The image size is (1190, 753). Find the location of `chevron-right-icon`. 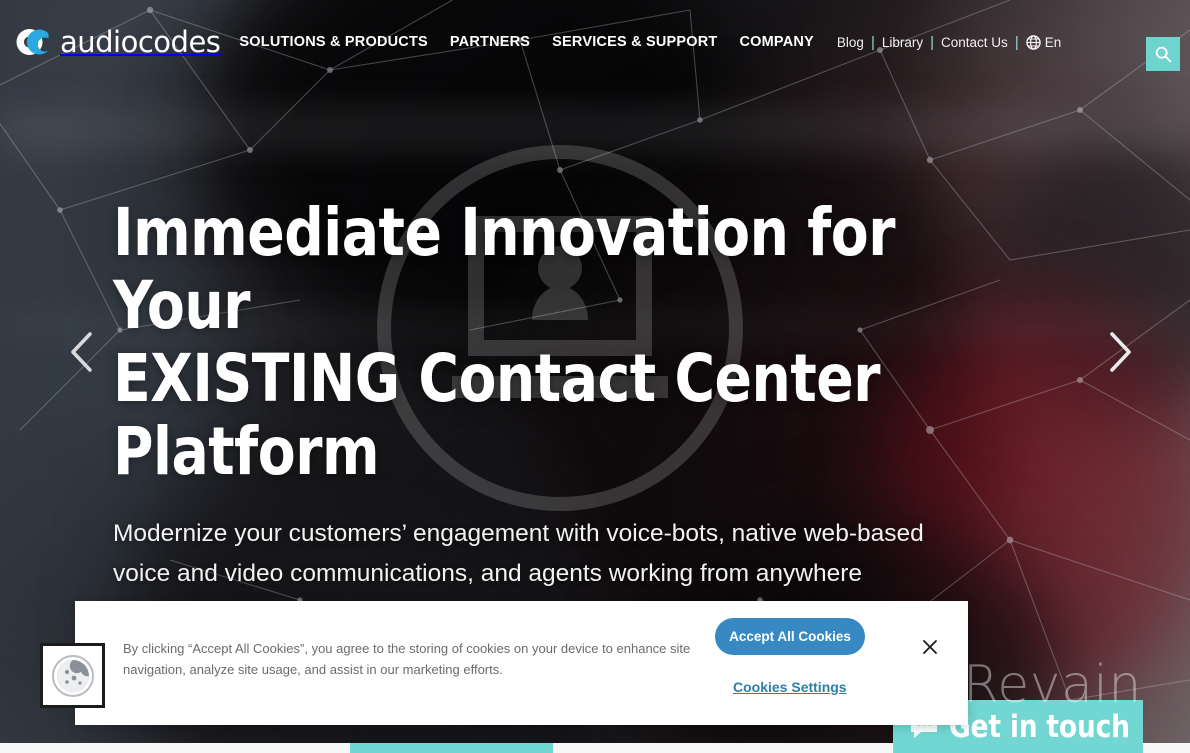

chevron-right-icon is located at coordinates (1120, 352).